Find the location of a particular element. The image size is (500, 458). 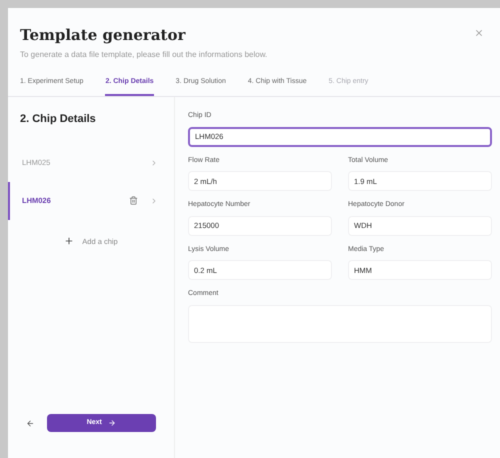

arrow-right-icon is located at coordinates (112, 423).